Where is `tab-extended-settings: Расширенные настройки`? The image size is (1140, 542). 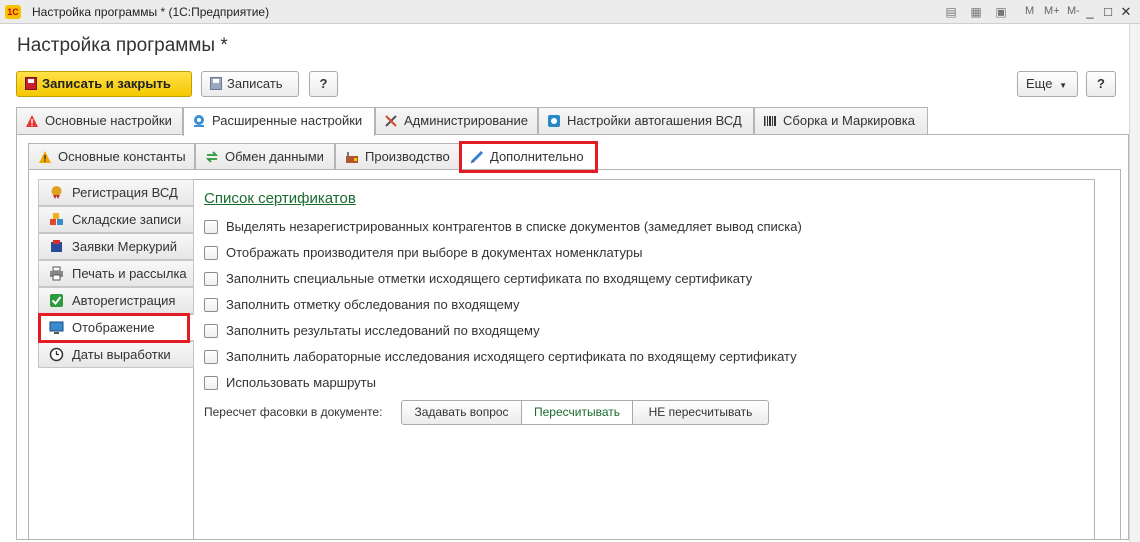
tab-extended-settings: Расширенные настройки is located at coordinates (279, 121).